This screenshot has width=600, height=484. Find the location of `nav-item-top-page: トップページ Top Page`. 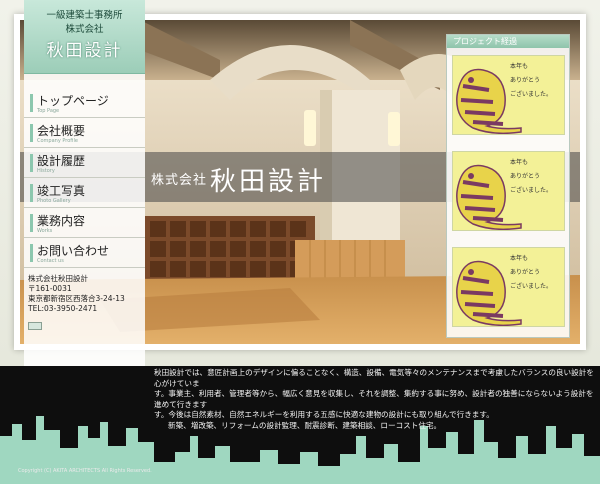

nav-item-top-page: トップページ Top Page is located at coordinates (84, 103).